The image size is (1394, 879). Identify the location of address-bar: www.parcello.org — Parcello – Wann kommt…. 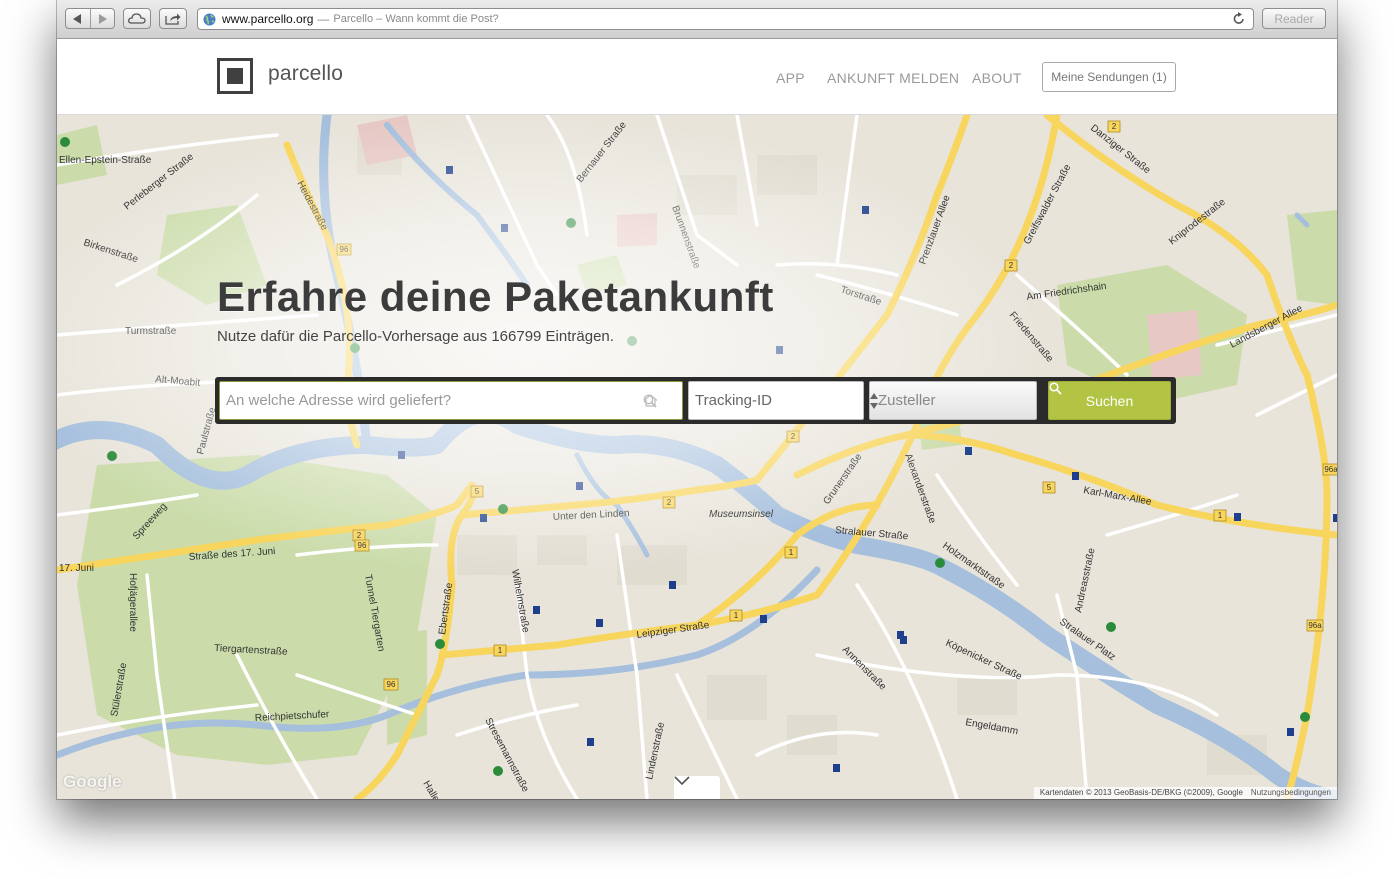
(725, 19).